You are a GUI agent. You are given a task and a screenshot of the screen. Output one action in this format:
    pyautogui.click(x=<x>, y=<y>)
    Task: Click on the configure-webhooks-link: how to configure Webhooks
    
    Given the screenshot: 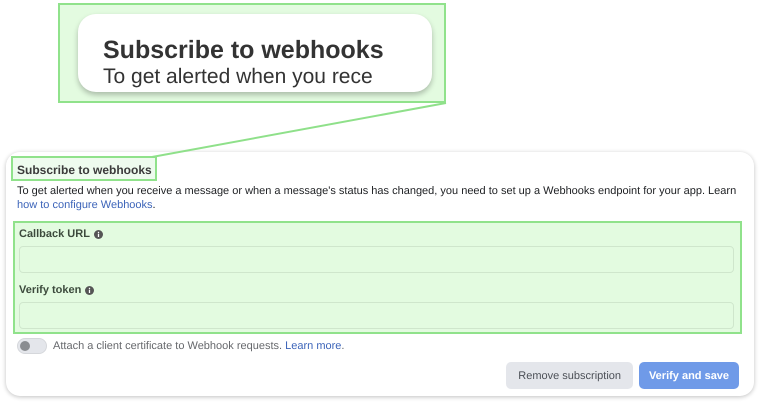 What is the action you would take?
    pyautogui.click(x=85, y=205)
    